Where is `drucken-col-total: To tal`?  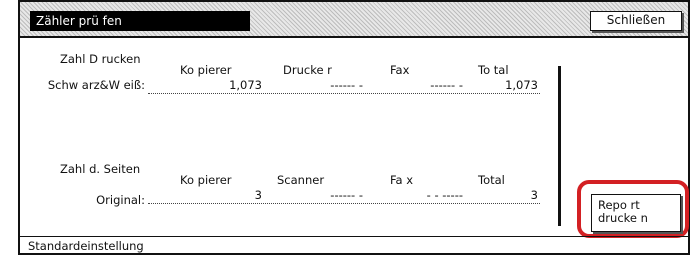 drucken-col-total: To tal is located at coordinates (493, 70).